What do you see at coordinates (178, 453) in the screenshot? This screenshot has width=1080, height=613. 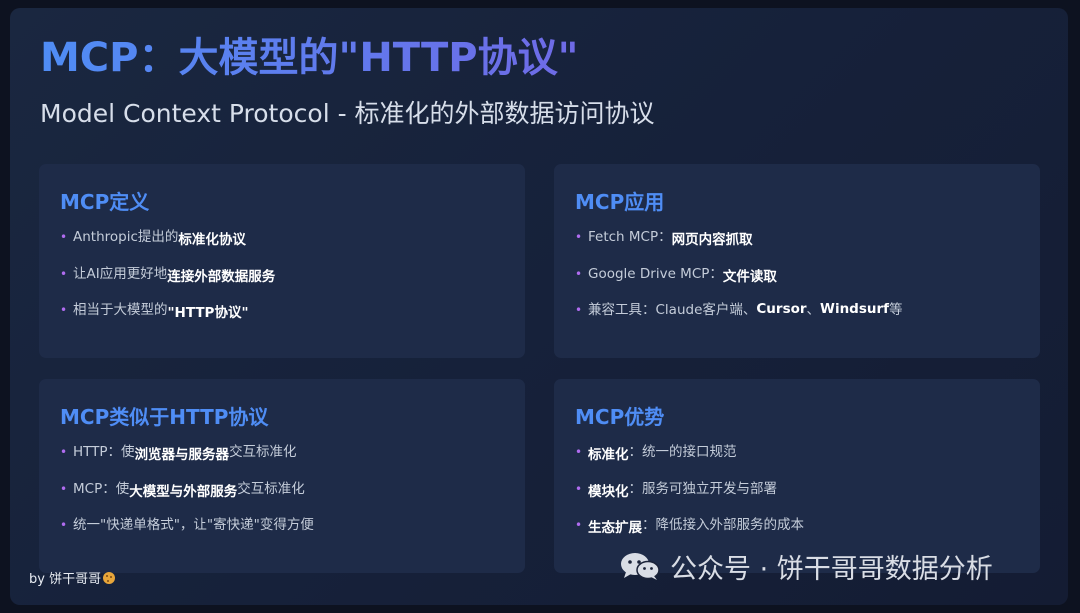 I see `list-item: • HTTP：使 浏览器与服务器 交互标准化` at bounding box center [178, 453].